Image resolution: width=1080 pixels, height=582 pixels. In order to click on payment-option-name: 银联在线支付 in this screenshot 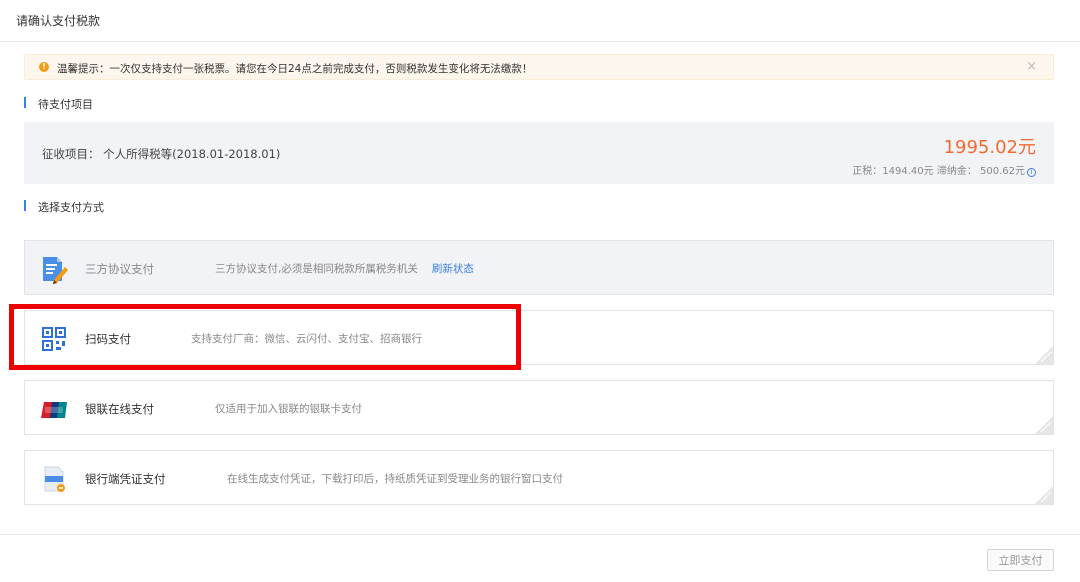, I will do `click(119, 409)`.